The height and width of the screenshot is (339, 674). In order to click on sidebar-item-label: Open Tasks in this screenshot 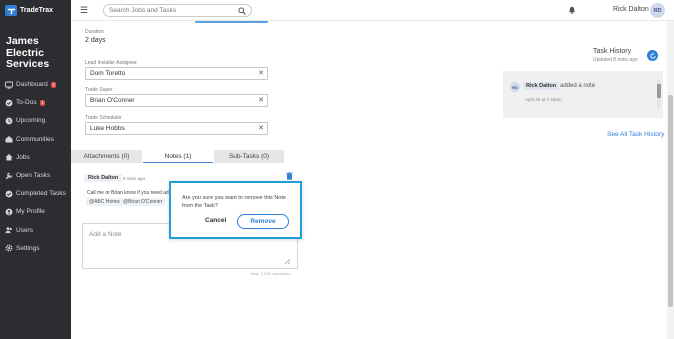, I will do `click(33, 176)`.